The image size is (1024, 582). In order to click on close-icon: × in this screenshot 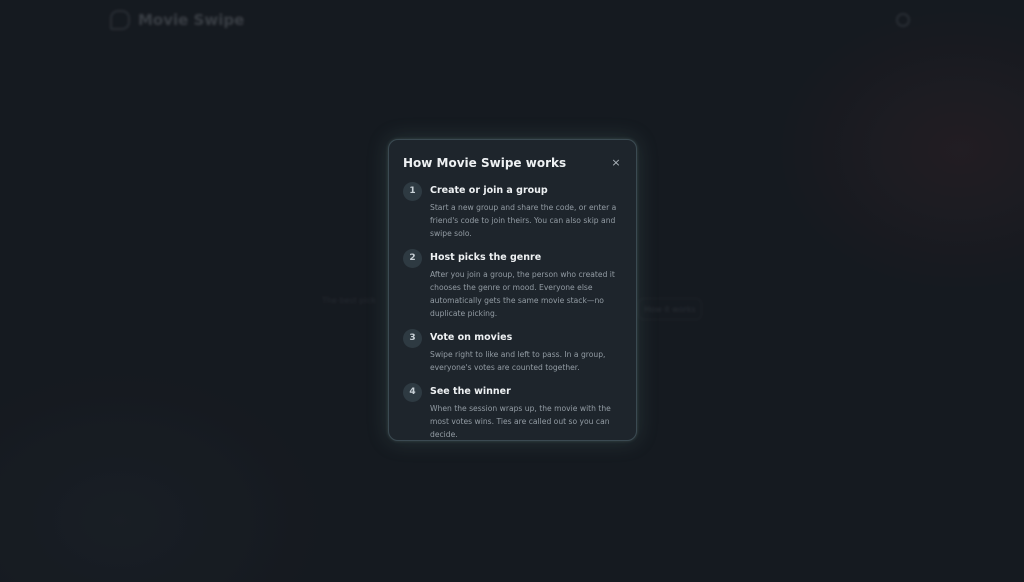, I will do `click(616, 163)`.